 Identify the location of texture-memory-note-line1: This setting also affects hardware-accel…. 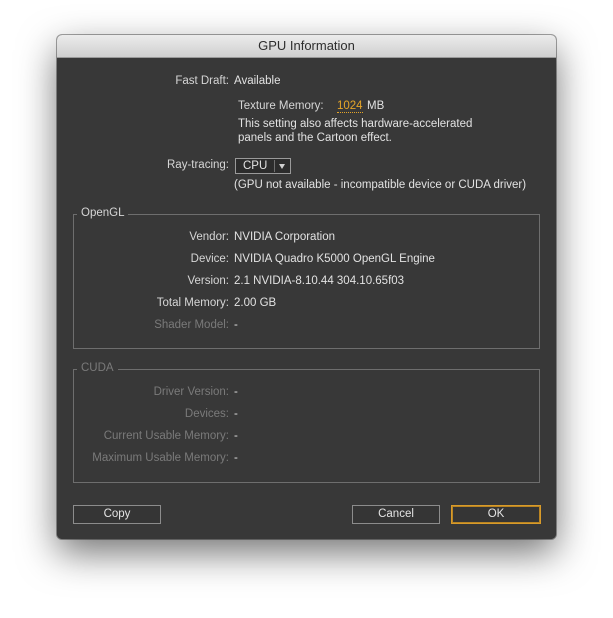
(355, 124).